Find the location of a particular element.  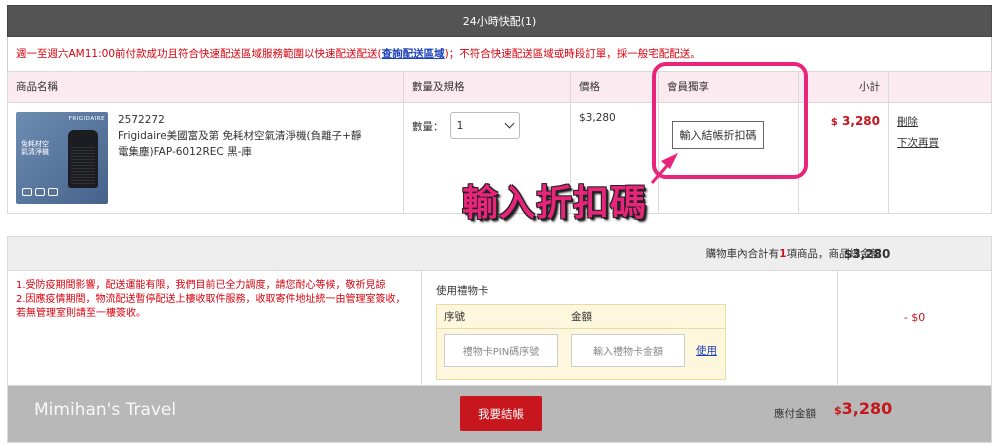

checkout-button: 我要結帳 is located at coordinates (501, 413).